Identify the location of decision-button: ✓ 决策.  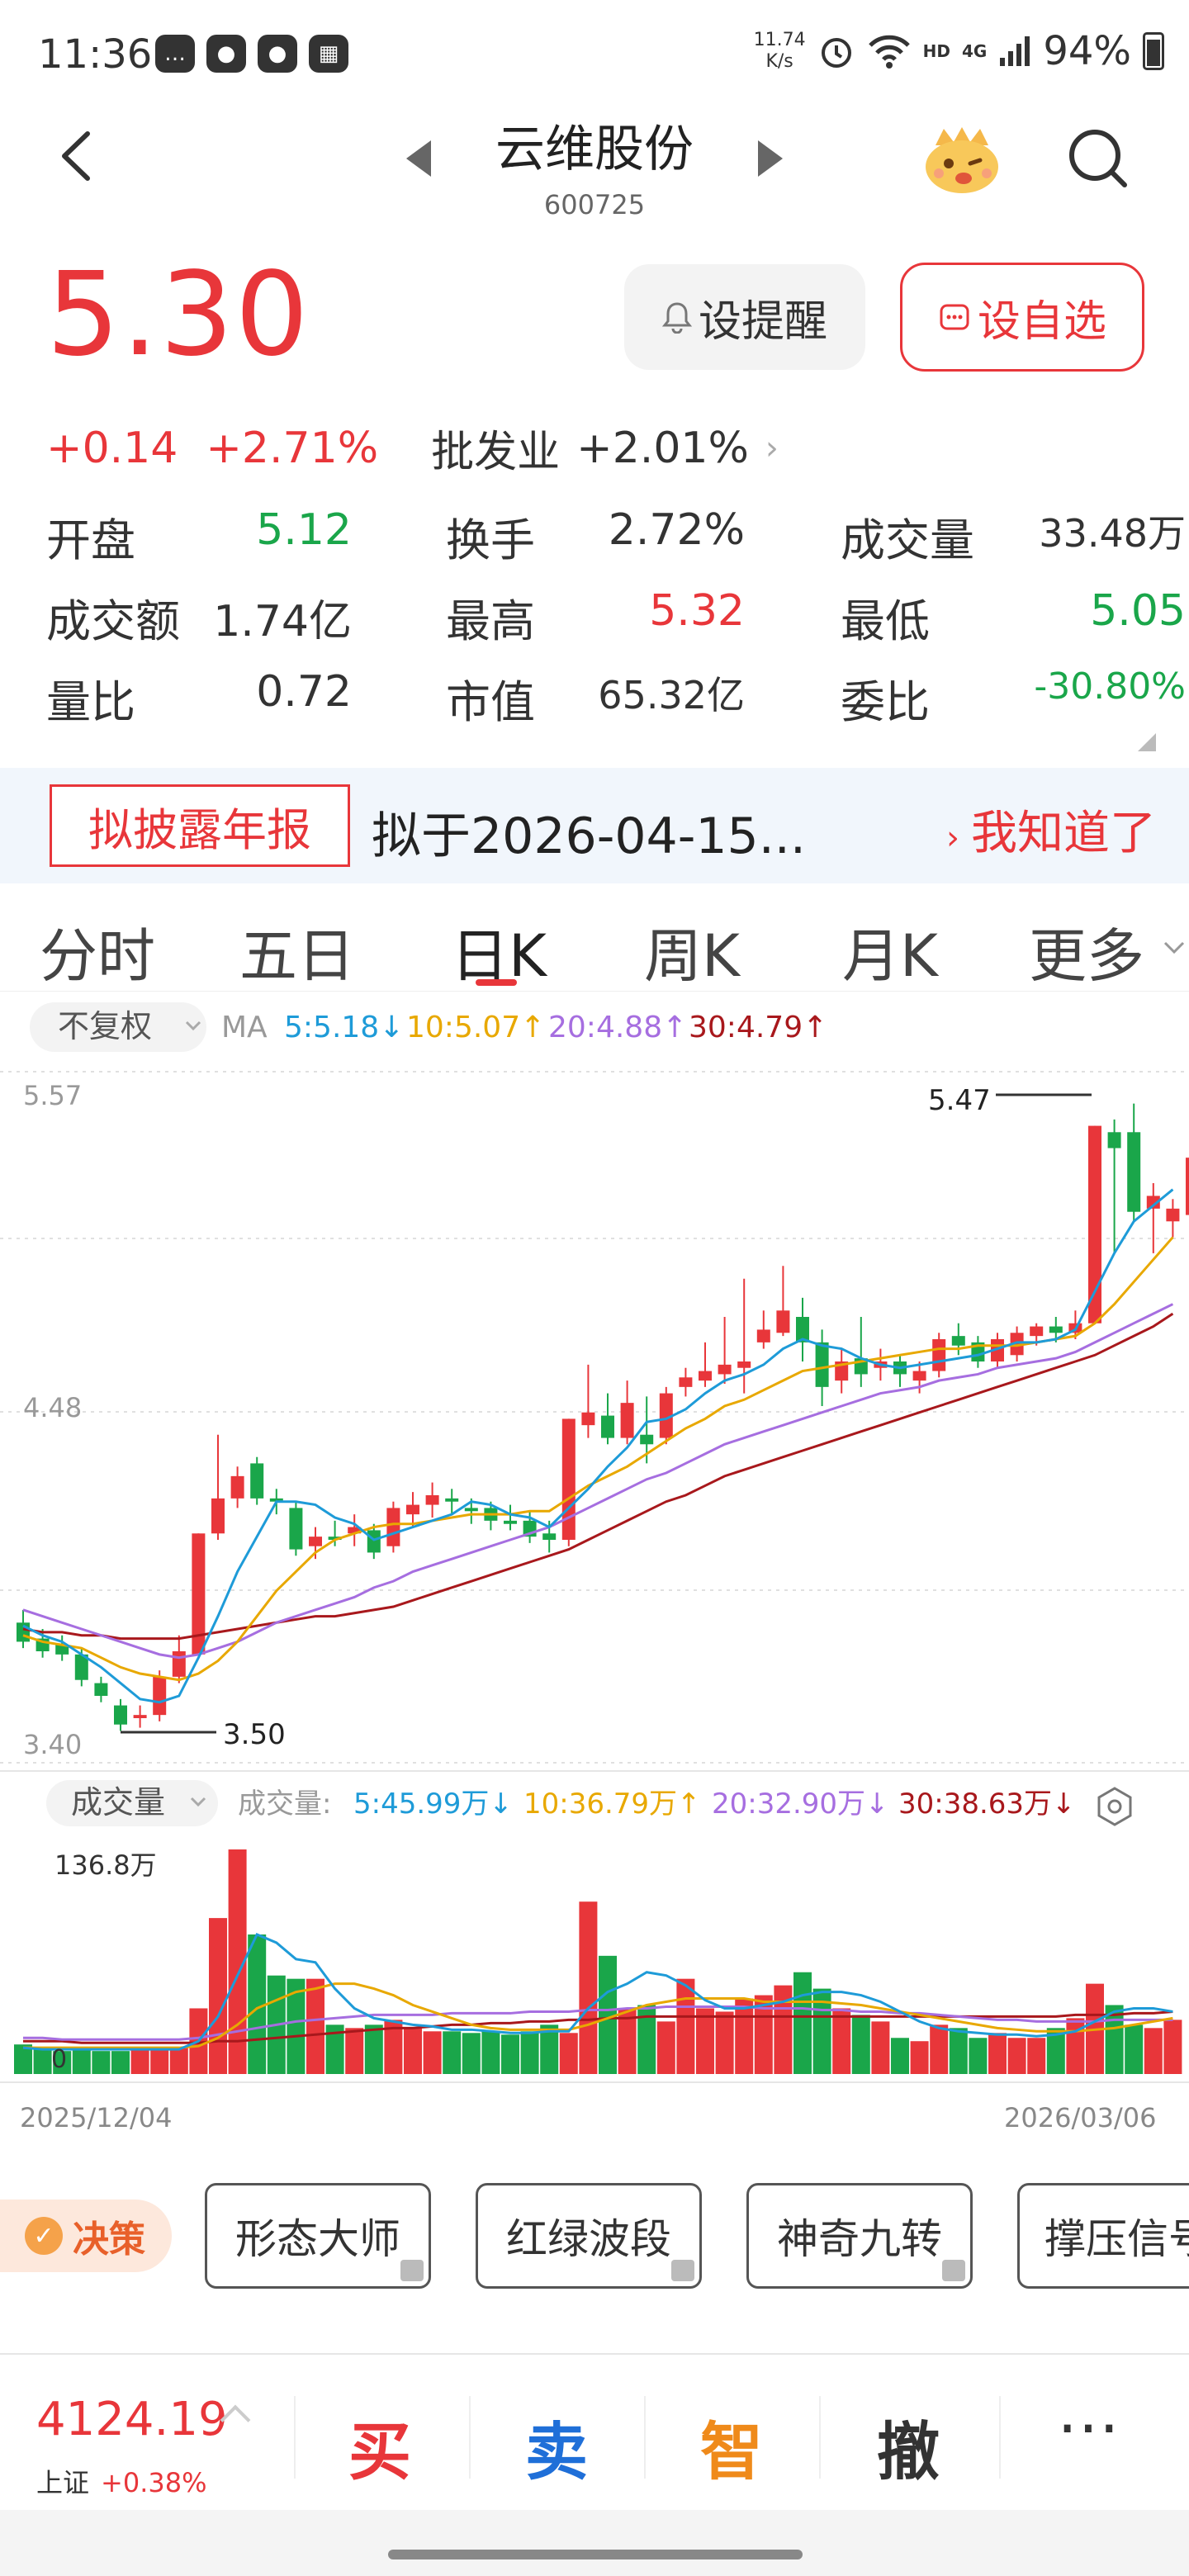
(86, 2236).